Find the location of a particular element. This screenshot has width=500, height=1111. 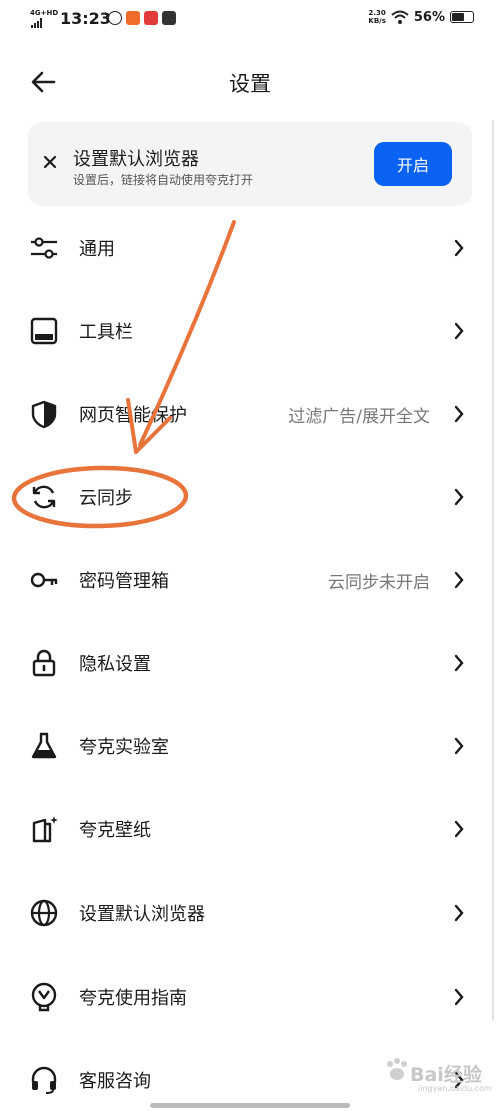

watermark-text: Bai经验 is located at coordinates (446, 1075).